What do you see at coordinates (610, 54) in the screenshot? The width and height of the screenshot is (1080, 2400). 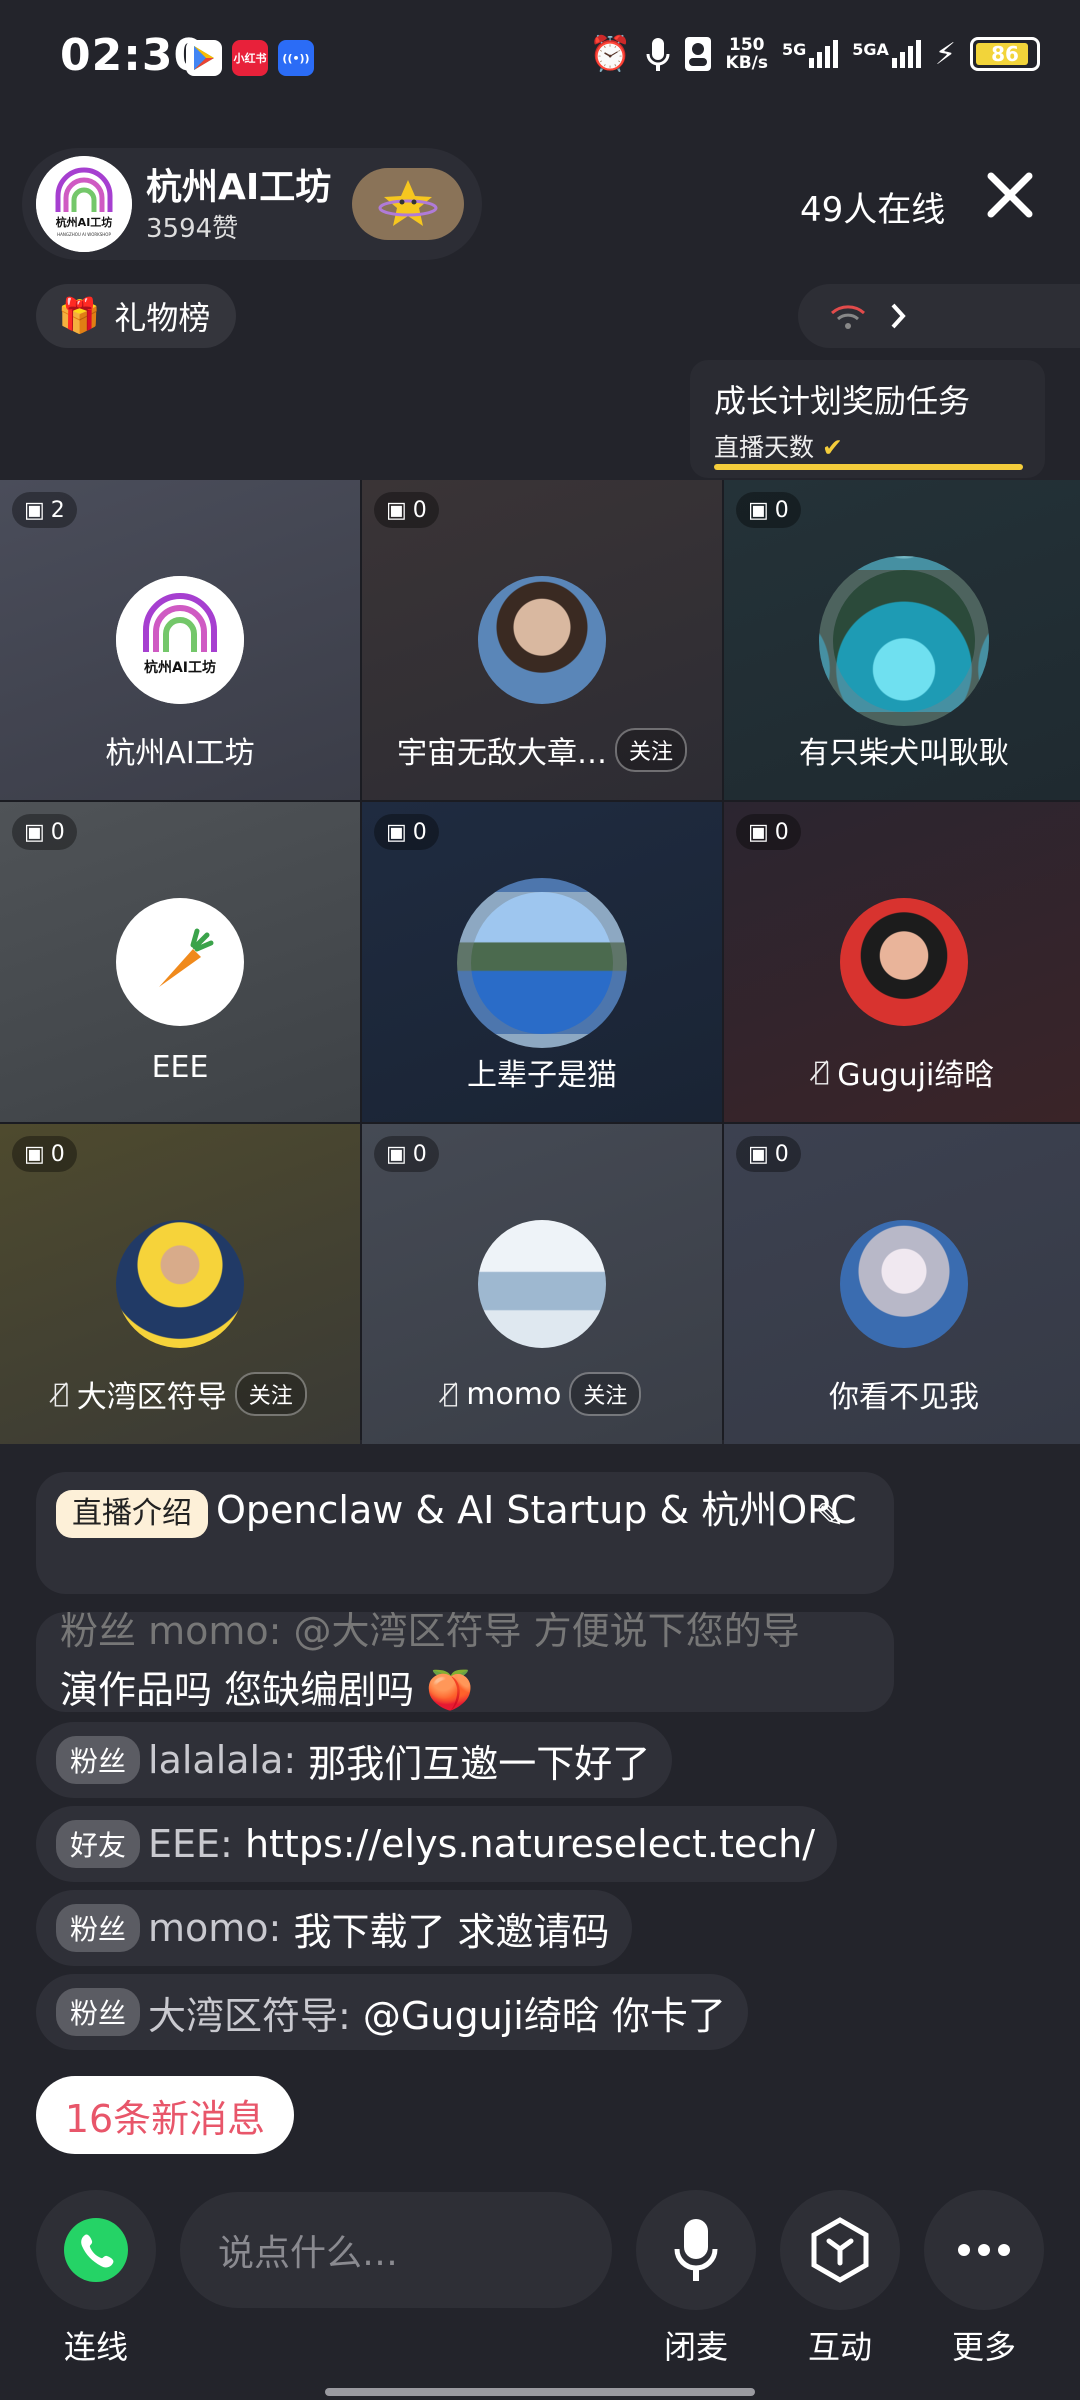 I see `alarm-icon: ⏰` at bounding box center [610, 54].